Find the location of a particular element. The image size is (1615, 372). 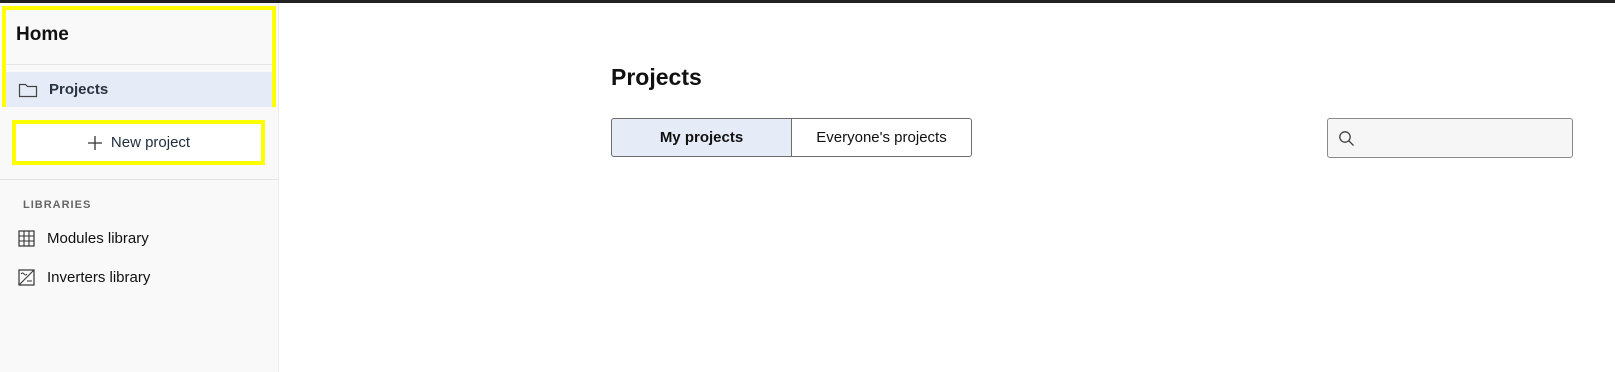

new-project-highlight: New project is located at coordinates (138, 142).